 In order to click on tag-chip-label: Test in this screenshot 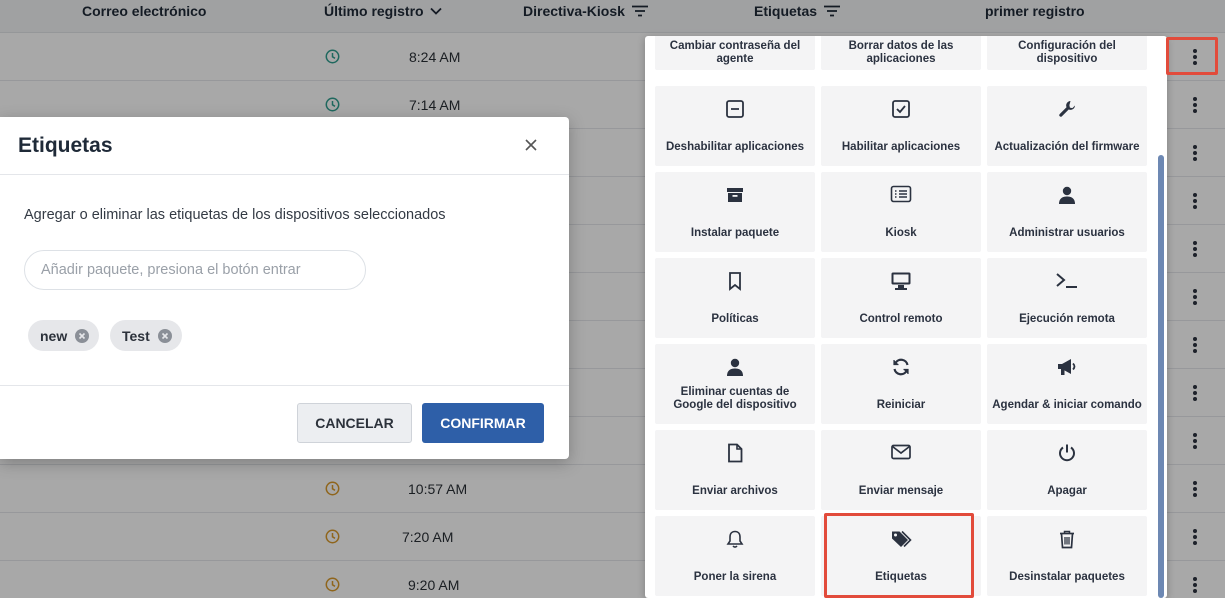, I will do `click(136, 335)`.